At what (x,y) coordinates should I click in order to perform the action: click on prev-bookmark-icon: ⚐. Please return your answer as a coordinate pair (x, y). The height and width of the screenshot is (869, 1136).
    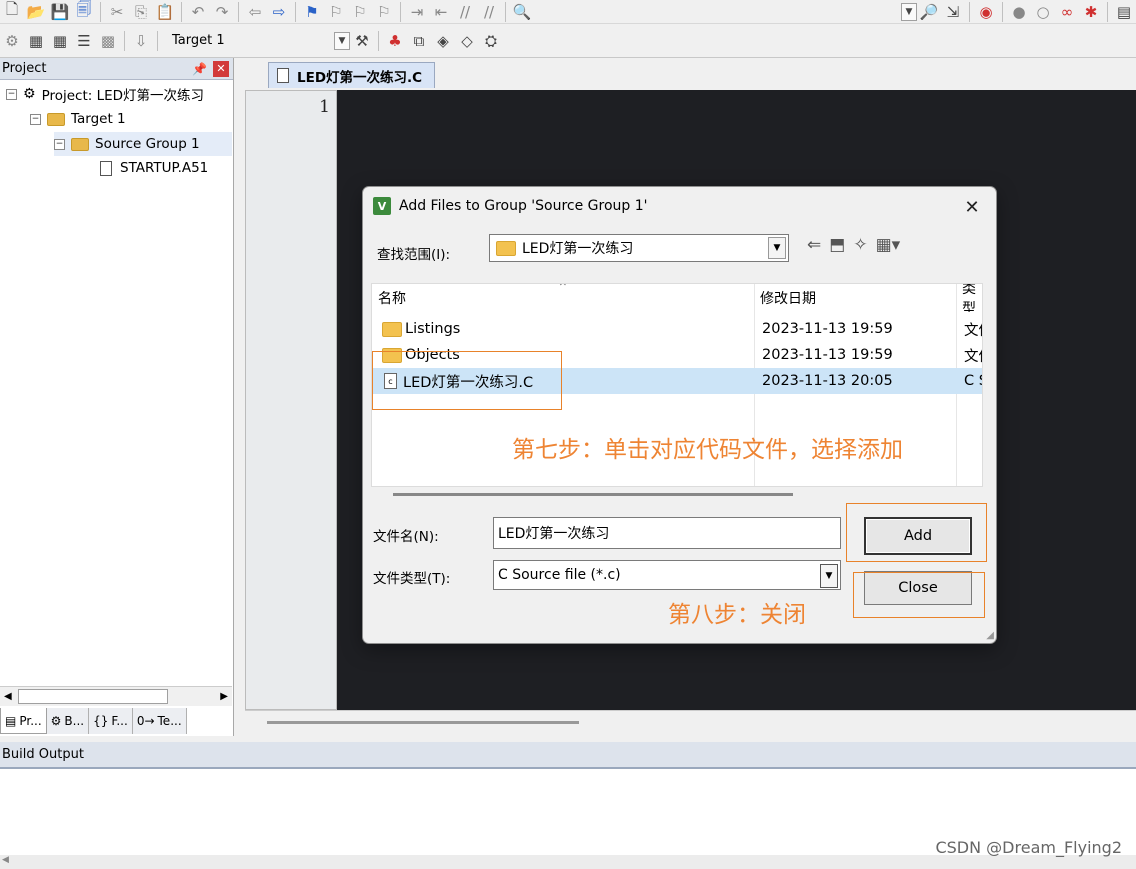
    Looking at the image, I should click on (336, 12).